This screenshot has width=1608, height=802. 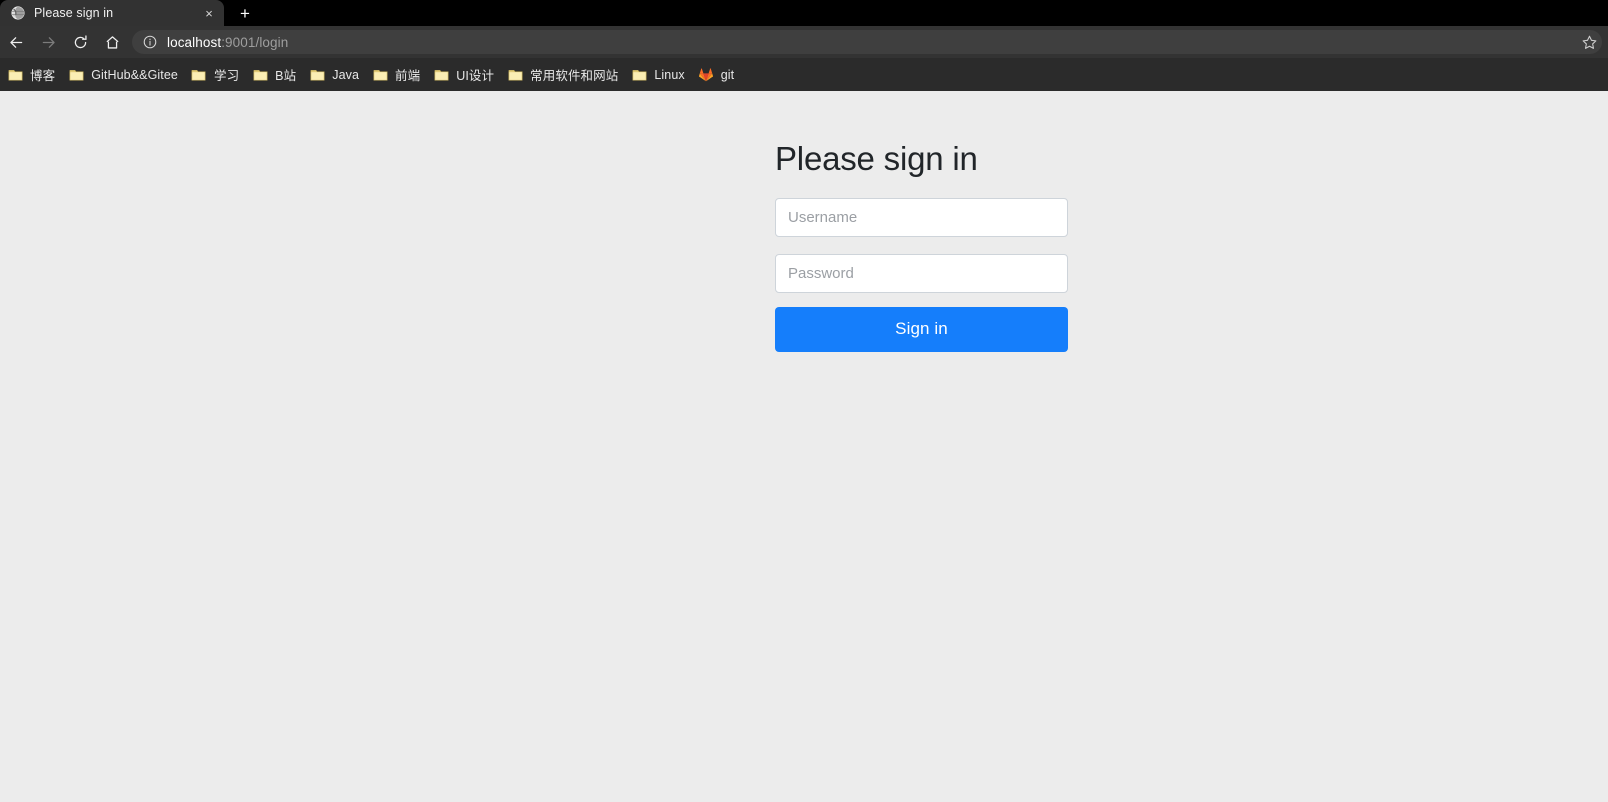 I want to click on bookmark-label: 常用软件和网站, so click(x=574, y=76).